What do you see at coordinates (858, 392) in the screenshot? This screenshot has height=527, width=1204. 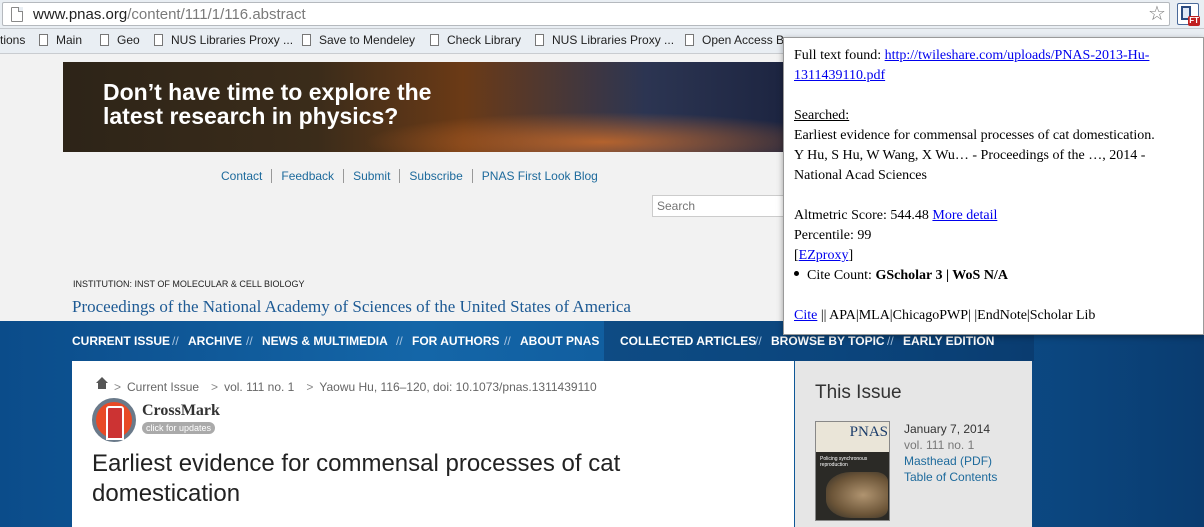 I see `sidebar-title: This Issue` at bounding box center [858, 392].